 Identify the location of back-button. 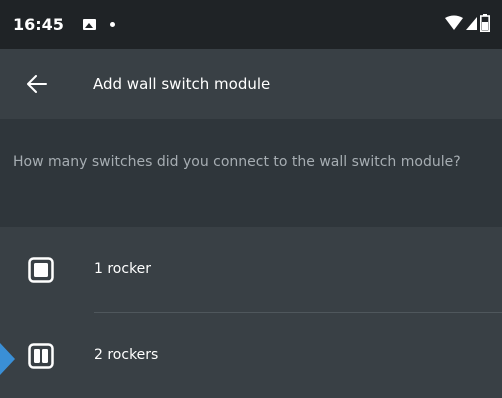
(37, 84).